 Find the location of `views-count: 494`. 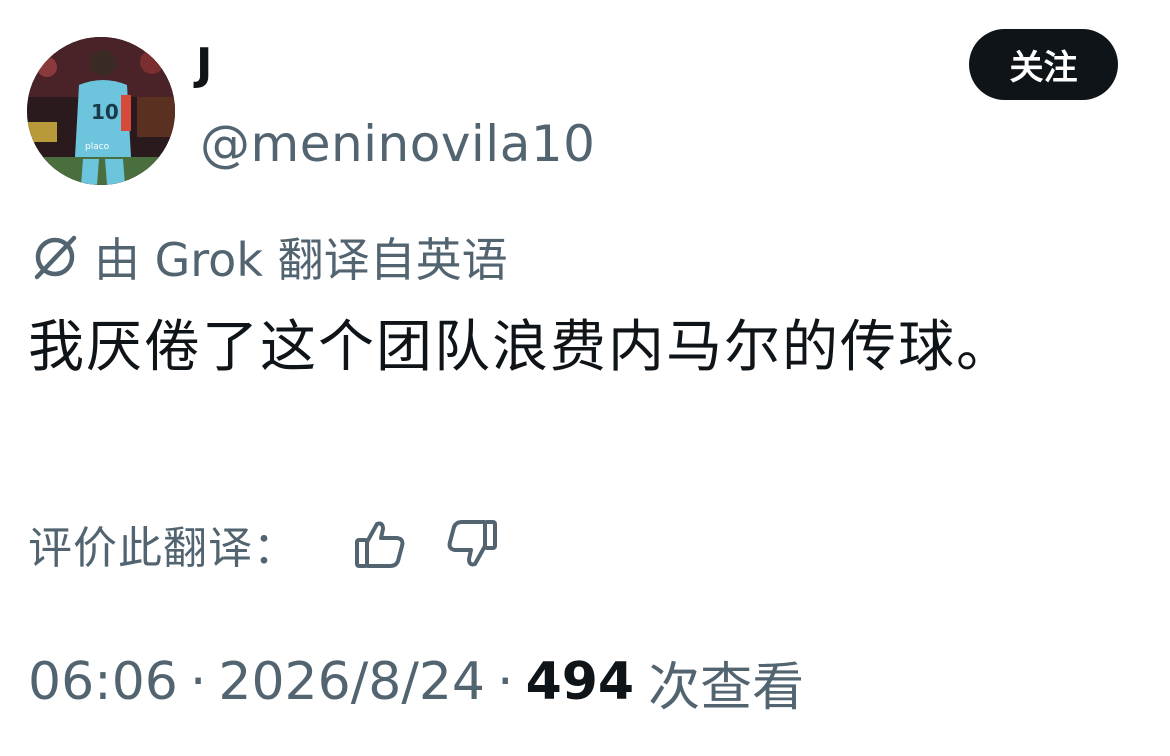

views-count: 494 is located at coordinates (580, 682).